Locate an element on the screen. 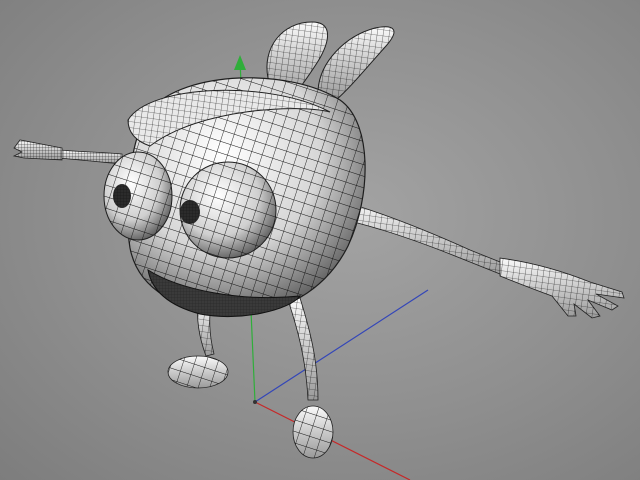 This screenshot has height=480, width=640. axis-origin is located at coordinates (255, 402).